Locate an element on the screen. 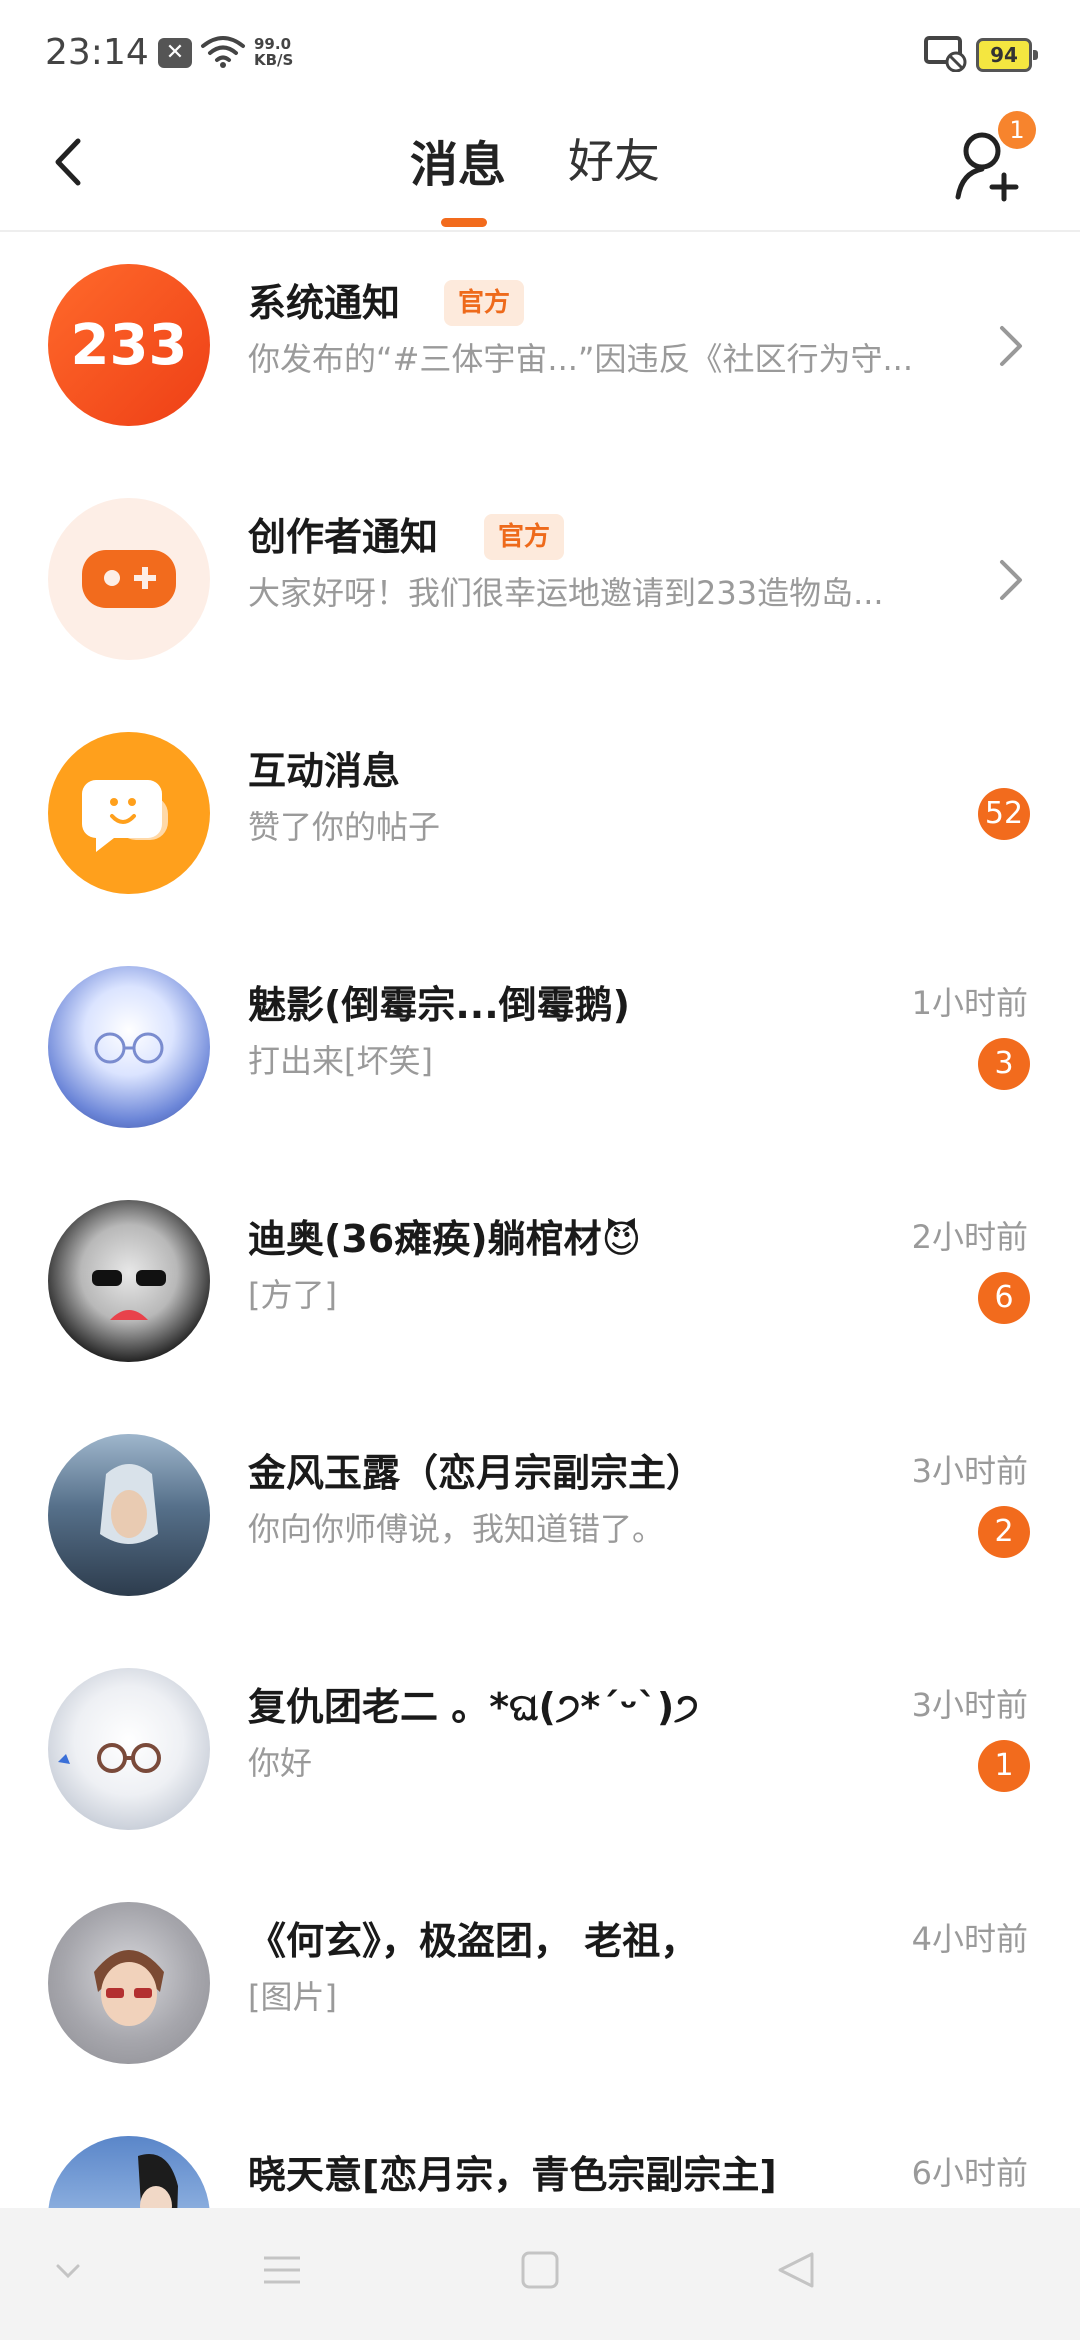  conversation-title: 系统通知 is located at coordinates (324, 303).